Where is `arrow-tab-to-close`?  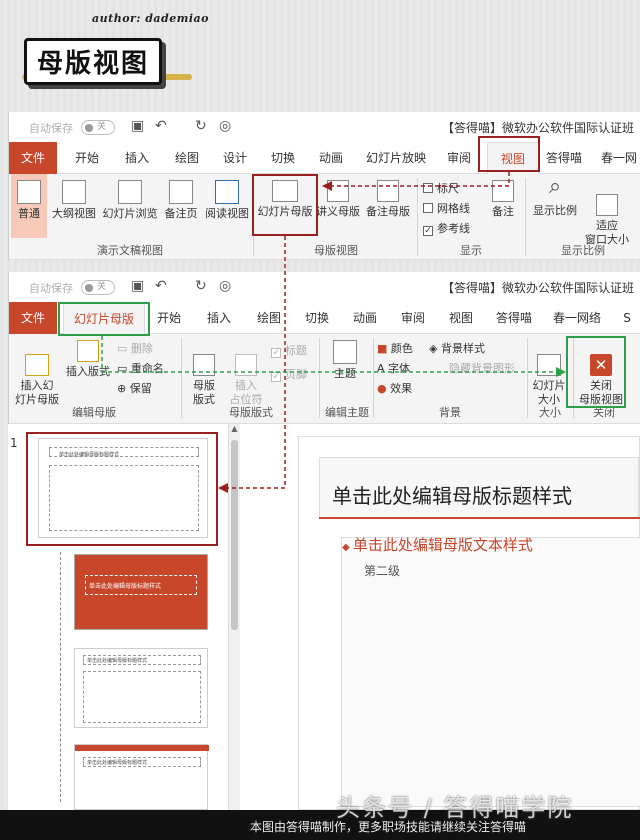
arrow-tab-to-close is located at coordinates (329, 354).